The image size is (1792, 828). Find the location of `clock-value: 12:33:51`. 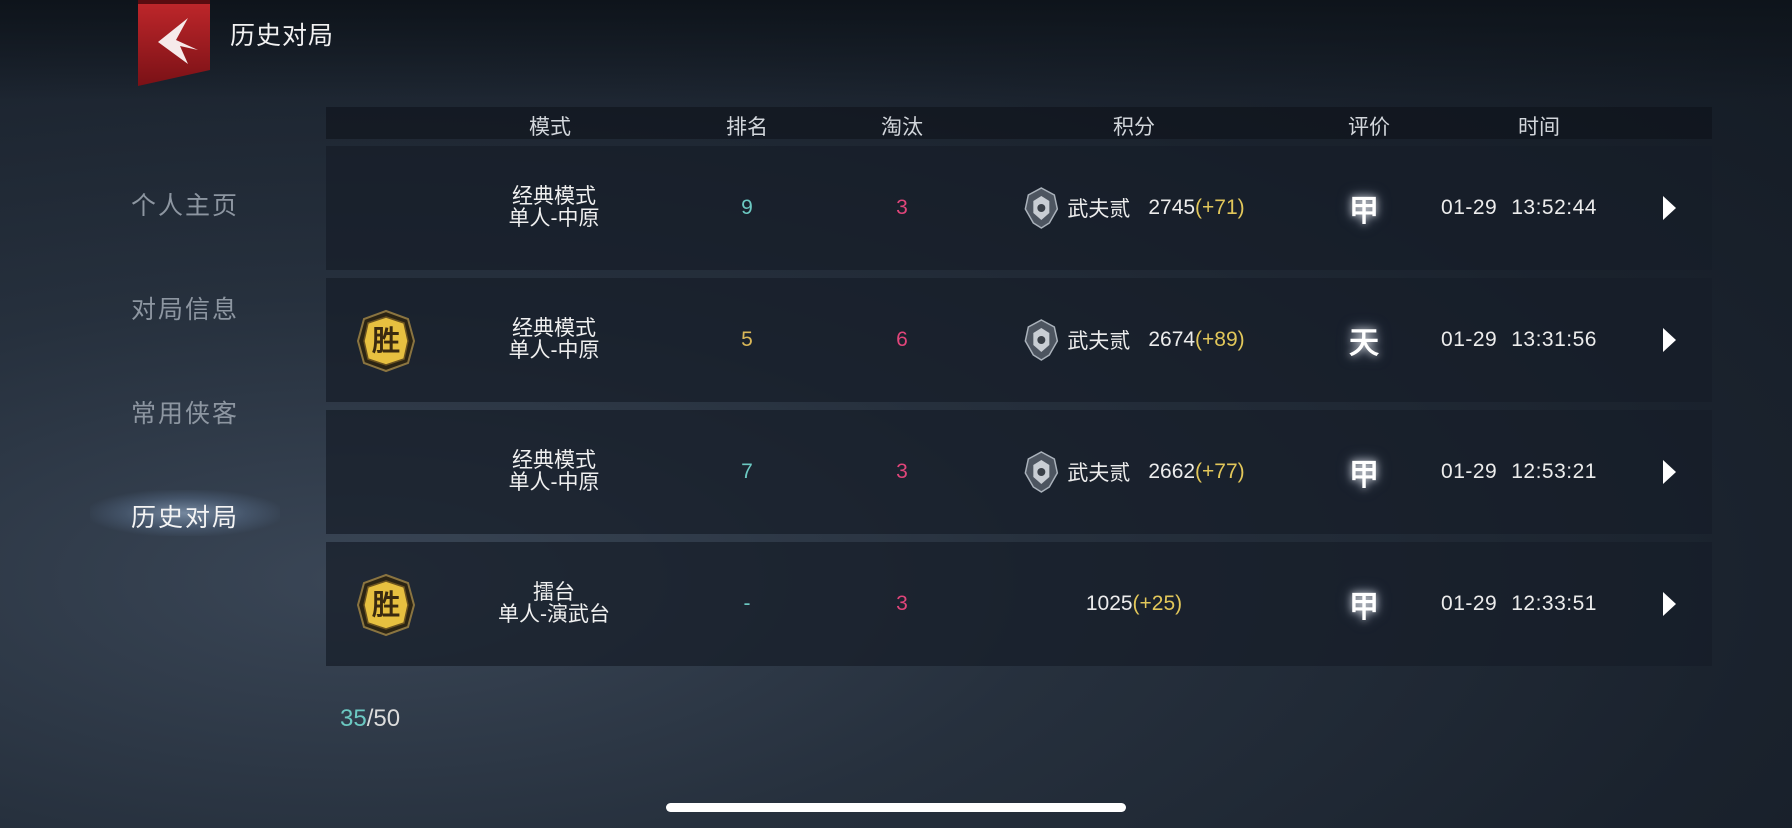

clock-value: 12:33:51 is located at coordinates (1554, 603).